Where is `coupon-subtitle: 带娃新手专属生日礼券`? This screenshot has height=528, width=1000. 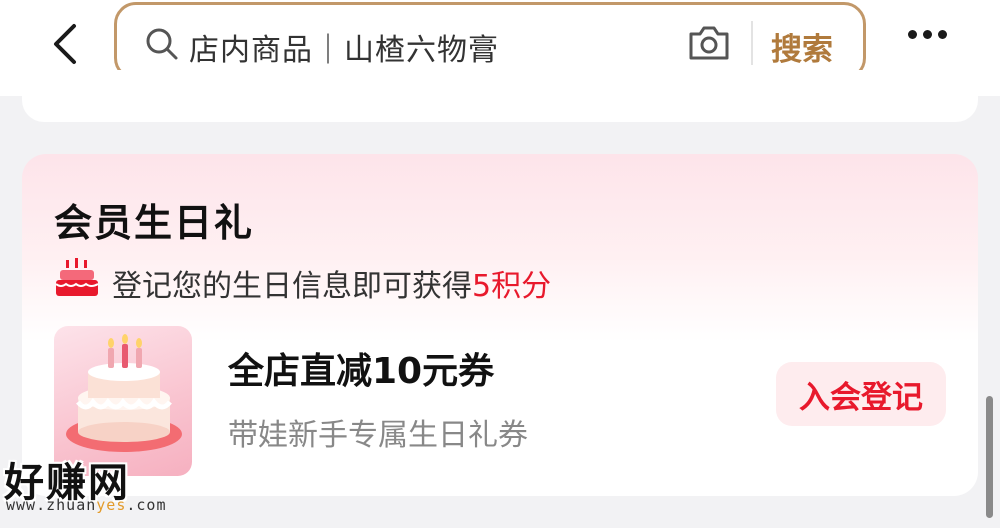 coupon-subtitle: 带娃新手专属生日礼券 is located at coordinates (378, 435).